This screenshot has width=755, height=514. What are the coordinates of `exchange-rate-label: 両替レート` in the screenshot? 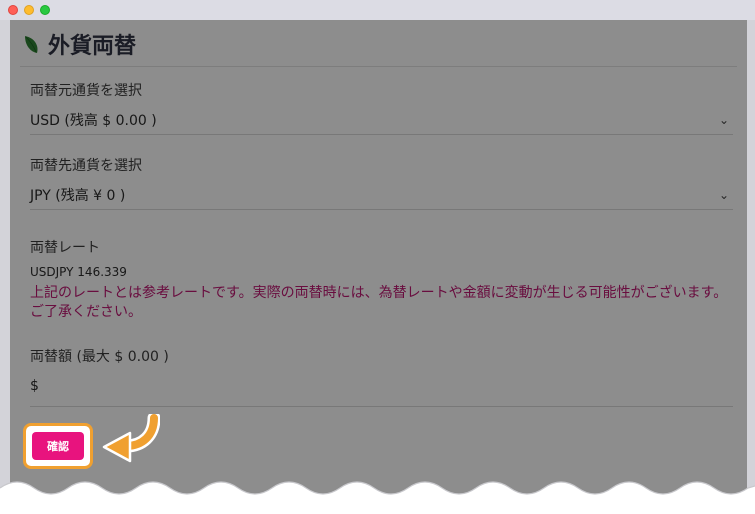 It's located at (65, 248).